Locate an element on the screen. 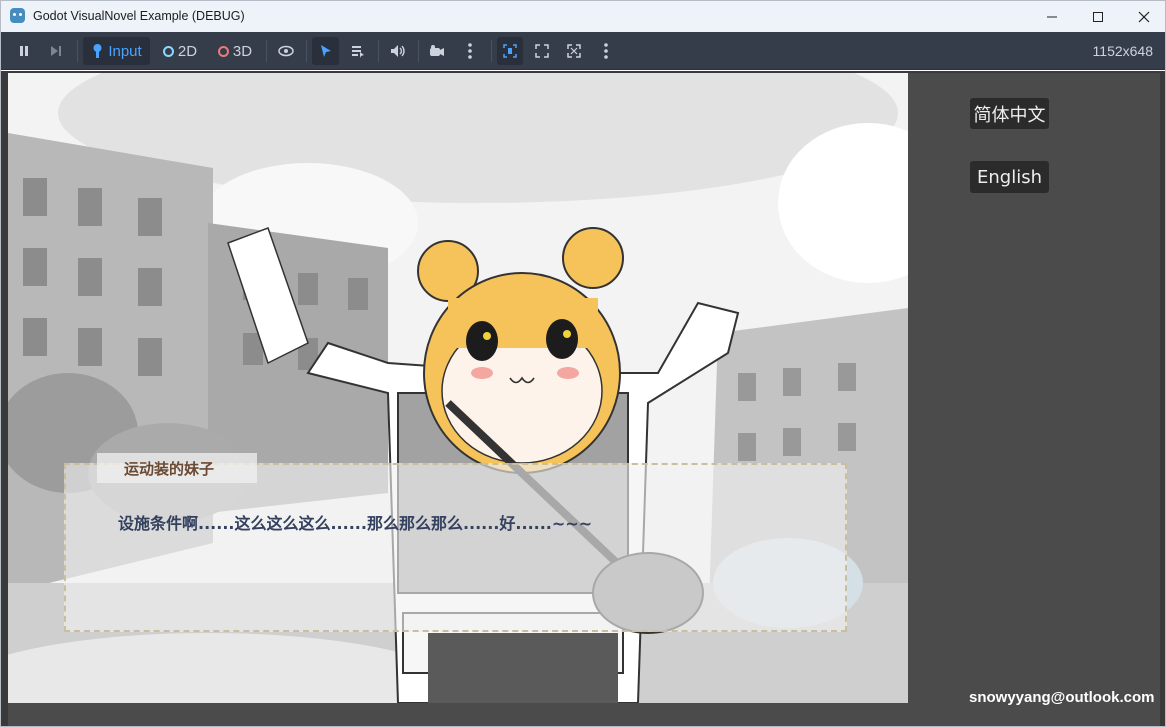  pause-button is located at coordinates (24, 51).